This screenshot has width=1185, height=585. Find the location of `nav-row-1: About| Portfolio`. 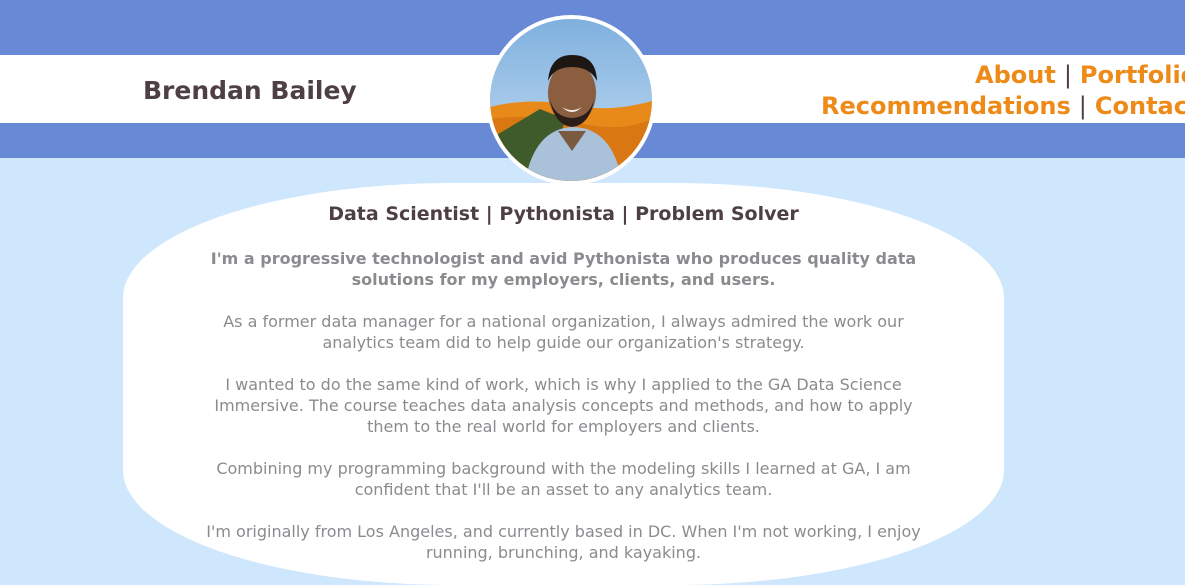

nav-row-1: About| Portfolio is located at coordinates (1003, 75).